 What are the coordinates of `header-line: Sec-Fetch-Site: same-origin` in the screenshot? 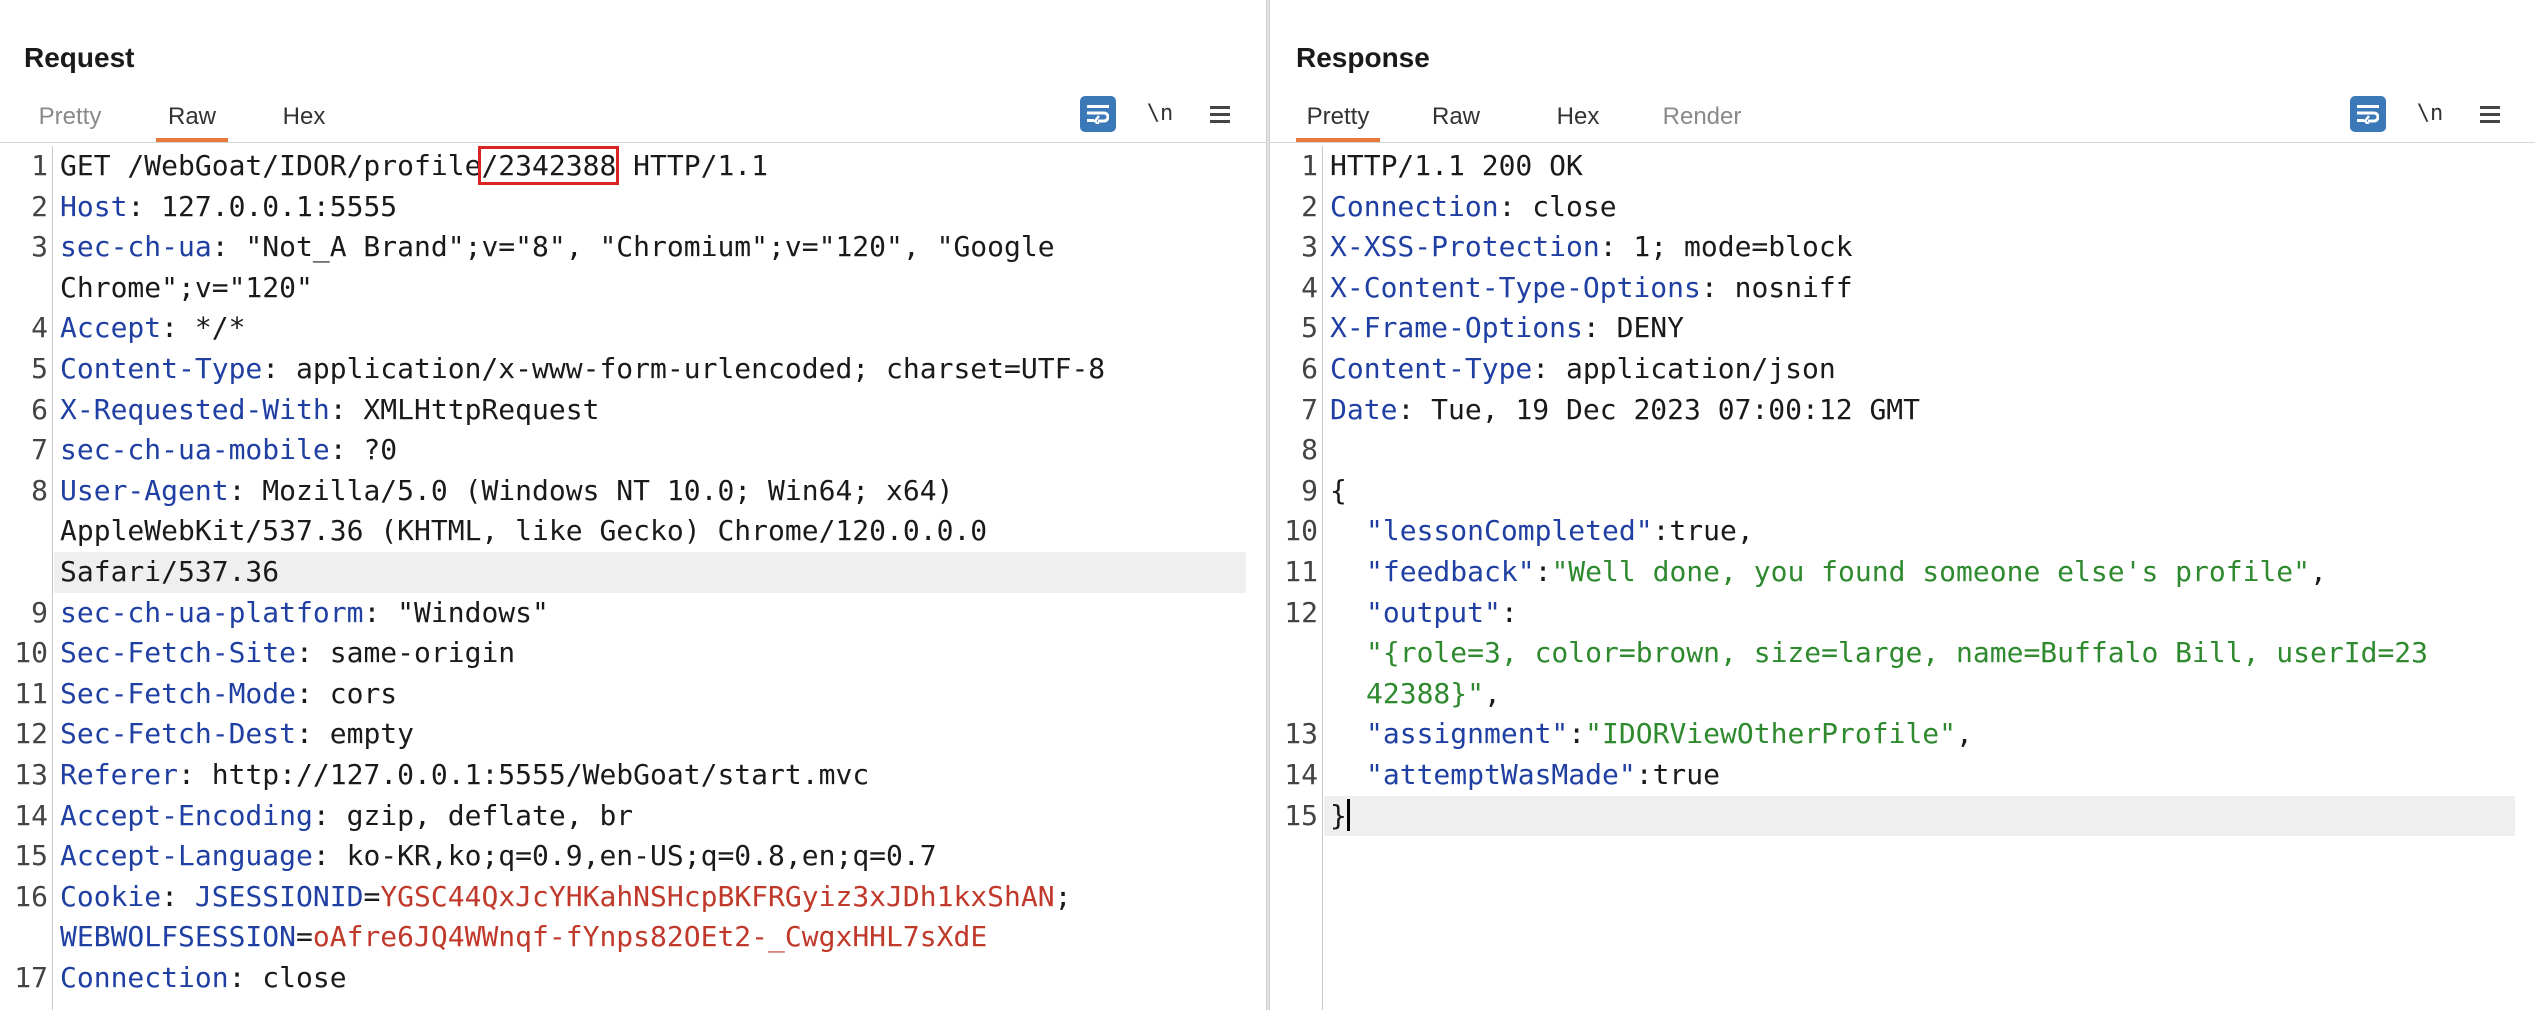 It's located at (653, 653).